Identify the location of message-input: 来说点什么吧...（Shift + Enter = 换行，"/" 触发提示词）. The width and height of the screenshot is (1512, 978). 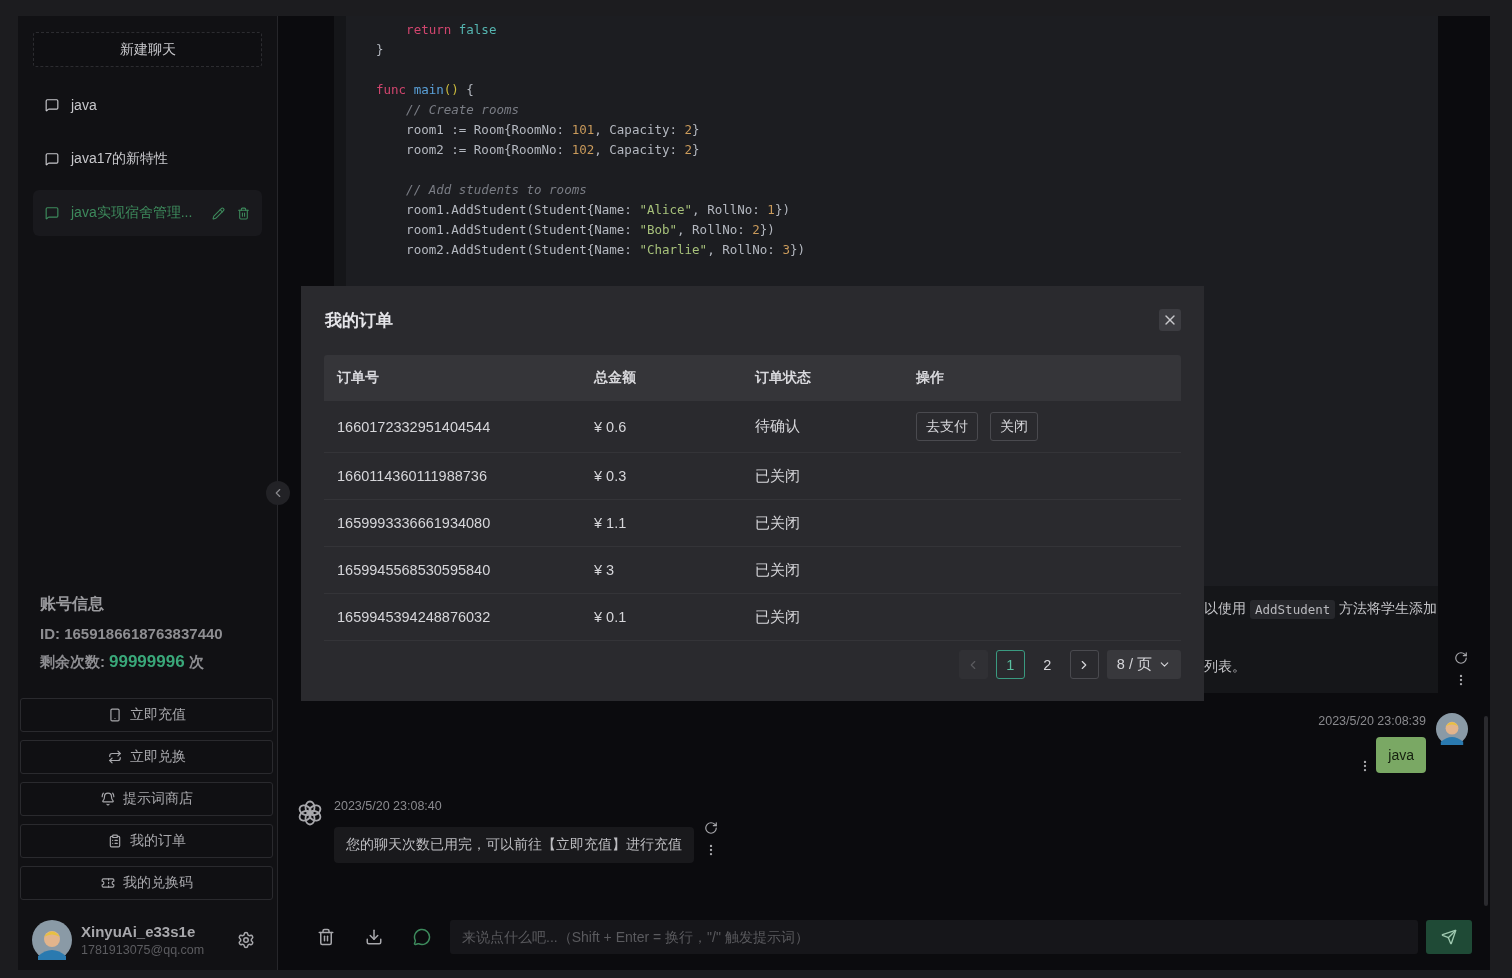
(934, 937).